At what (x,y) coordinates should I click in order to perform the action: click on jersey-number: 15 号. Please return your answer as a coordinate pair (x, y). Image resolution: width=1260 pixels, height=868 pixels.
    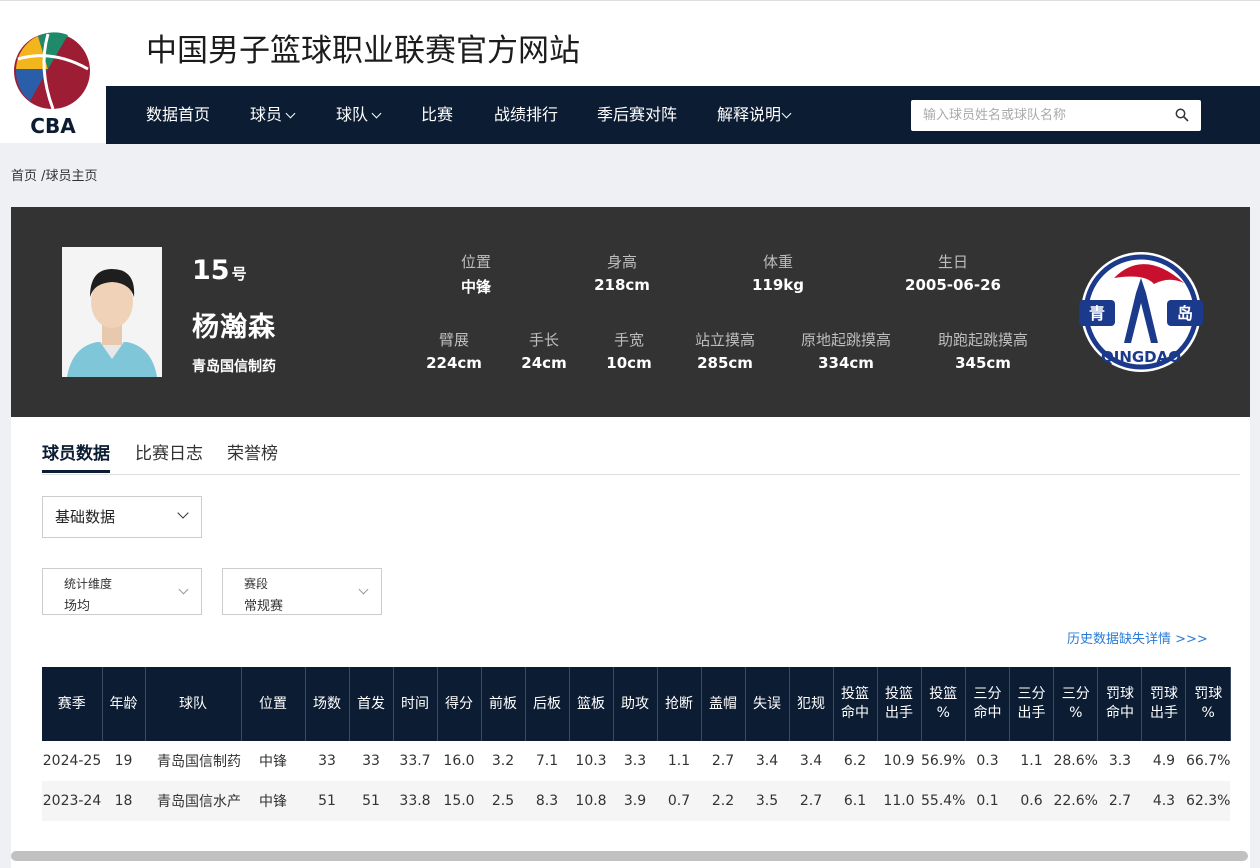
    Looking at the image, I should click on (219, 270).